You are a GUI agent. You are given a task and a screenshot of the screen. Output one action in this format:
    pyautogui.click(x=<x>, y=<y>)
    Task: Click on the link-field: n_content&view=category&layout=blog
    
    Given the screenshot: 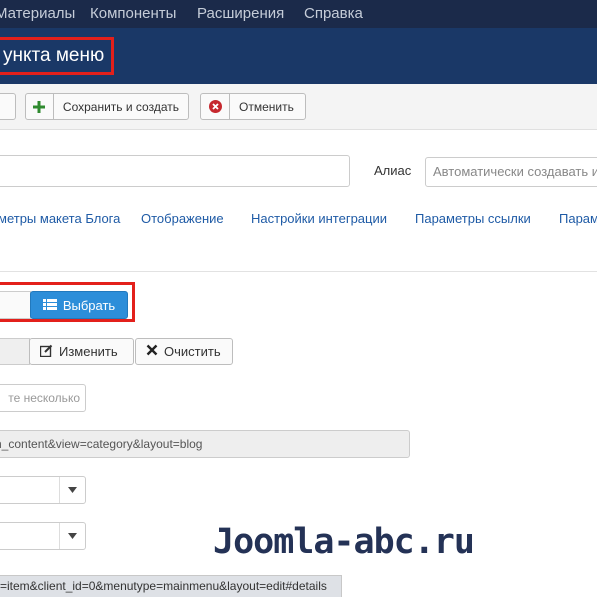 What is the action you would take?
    pyautogui.click(x=205, y=444)
    